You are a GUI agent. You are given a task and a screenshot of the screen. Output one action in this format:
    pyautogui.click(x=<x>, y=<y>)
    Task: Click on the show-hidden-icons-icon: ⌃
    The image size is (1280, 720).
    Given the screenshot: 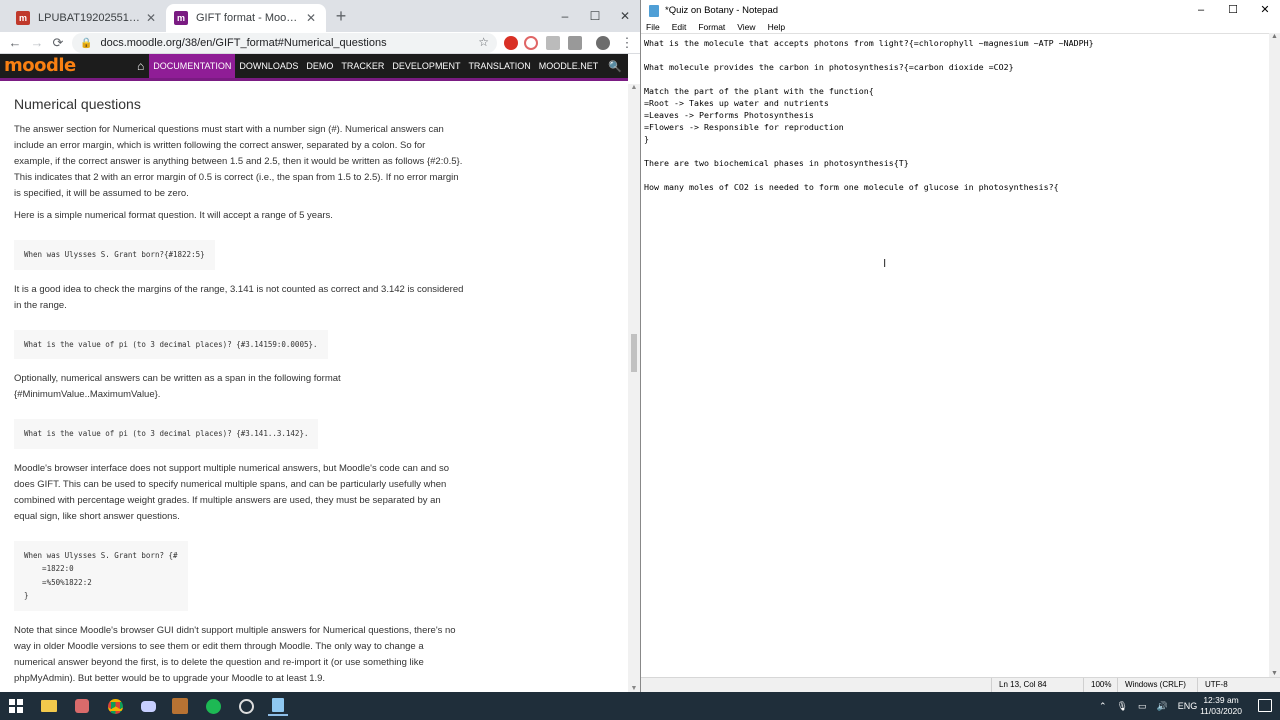 What is the action you would take?
    pyautogui.click(x=1103, y=706)
    